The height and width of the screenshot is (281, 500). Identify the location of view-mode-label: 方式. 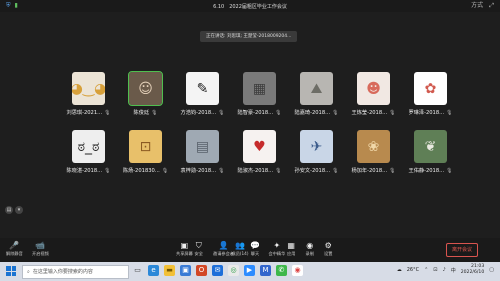
(477, 6).